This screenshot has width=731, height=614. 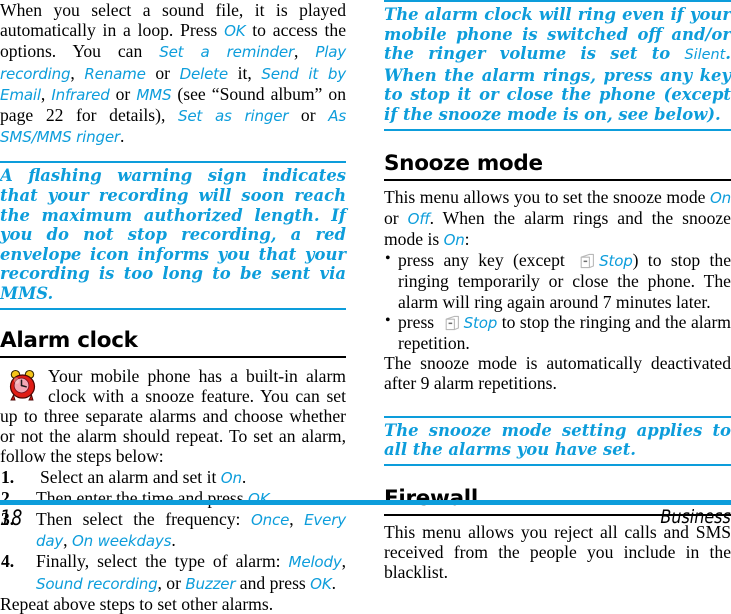 I want to click on menu-ref-sound-recording: Sound recording, so click(x=97, y=583).